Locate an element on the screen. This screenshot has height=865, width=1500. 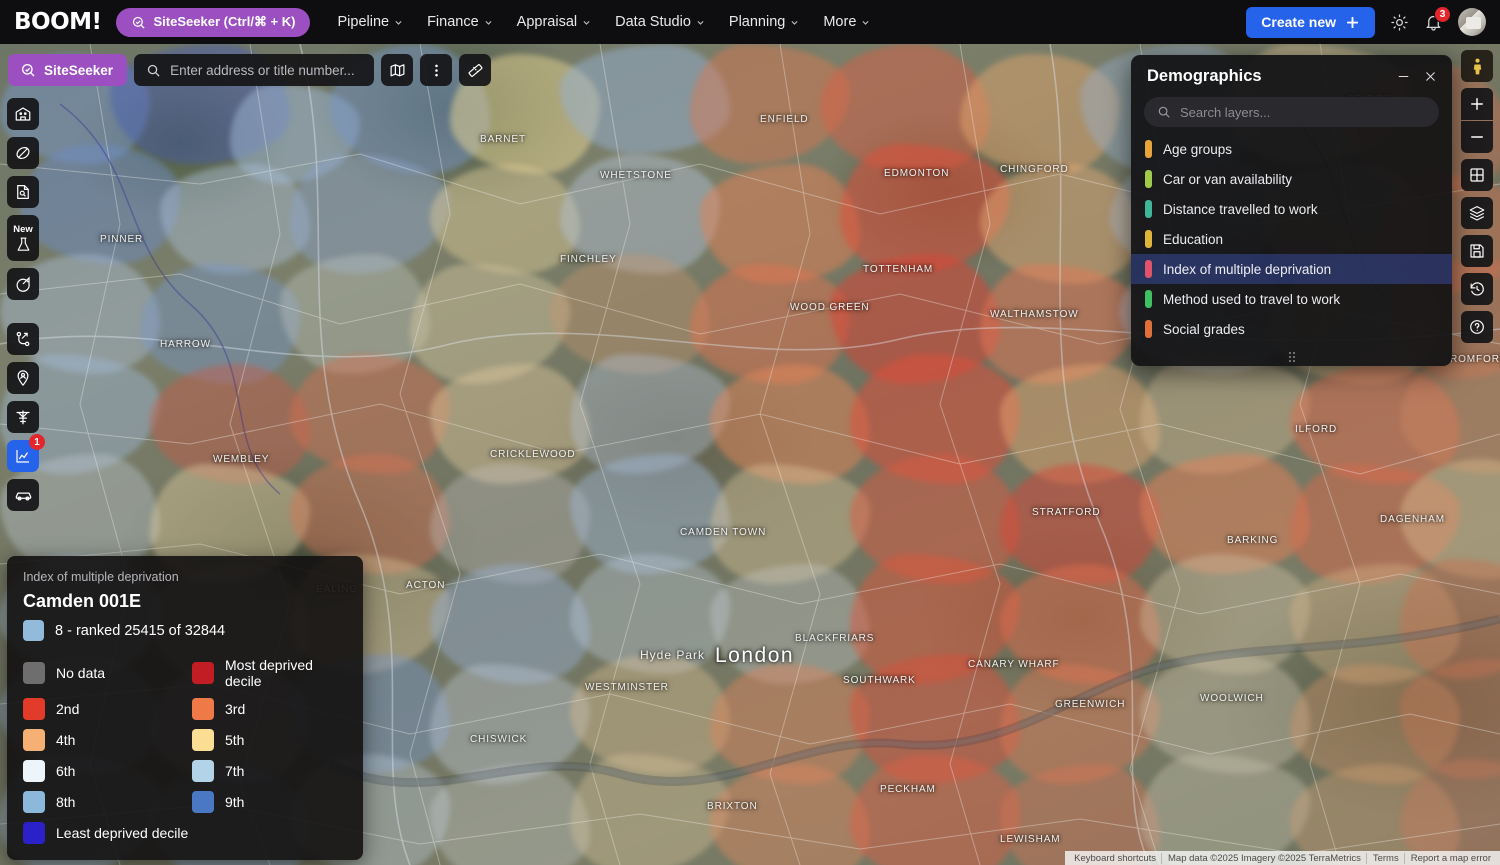
demographics-button: 1 is located at coordinates (26, 453).